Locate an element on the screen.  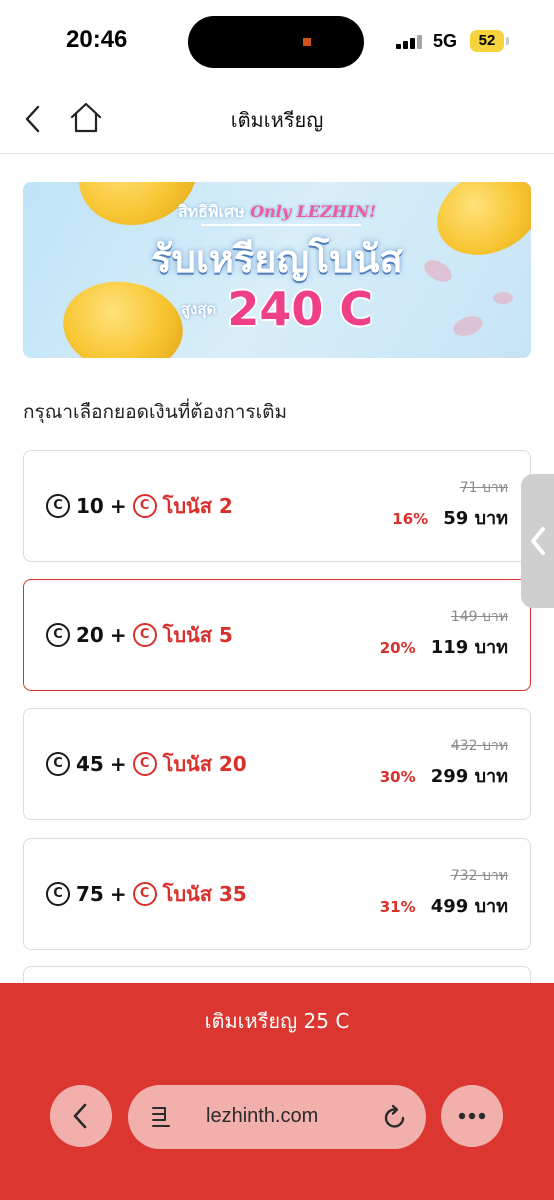
banner-prefix-text: สิทธิพิเศษ is located at coordinates (211, 211).